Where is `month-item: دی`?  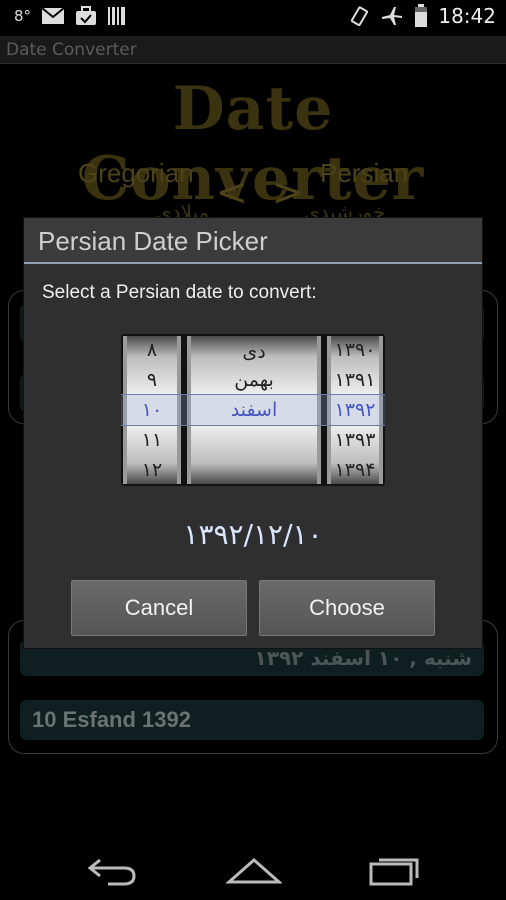
month-item: دی is located at coordinates (254, 352).